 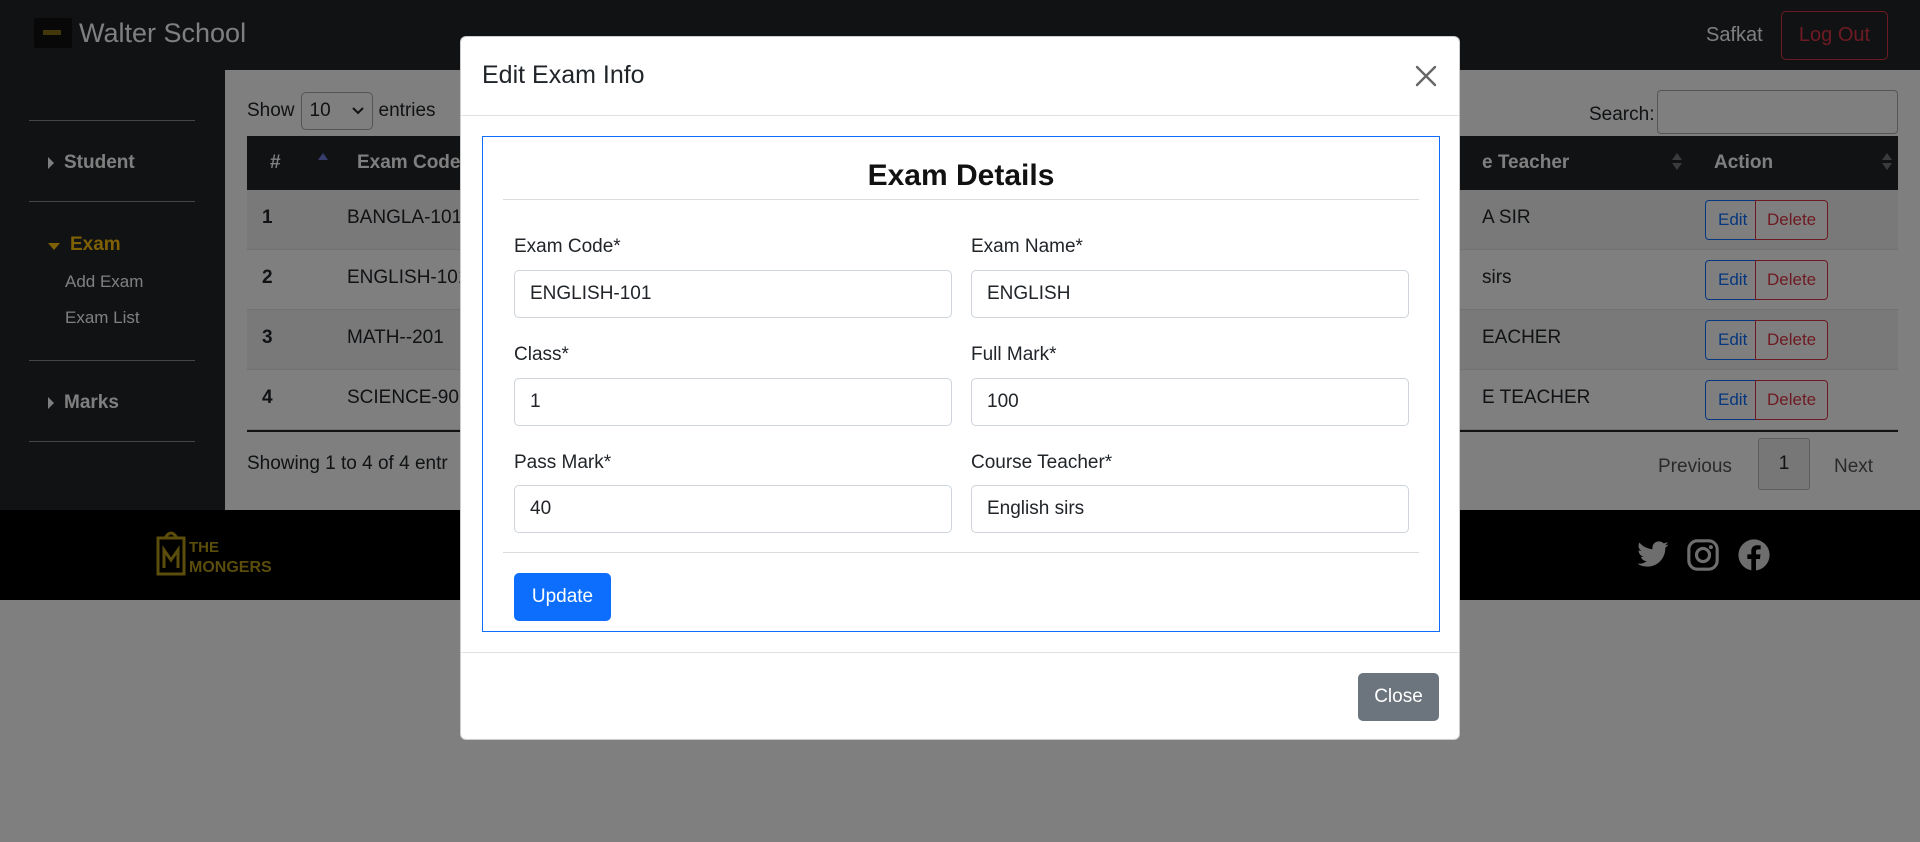 What do you see at coordinates (733, 509) in the screenshot?
I see `pass-mark-input: 40` at bounding box center [733, 509].